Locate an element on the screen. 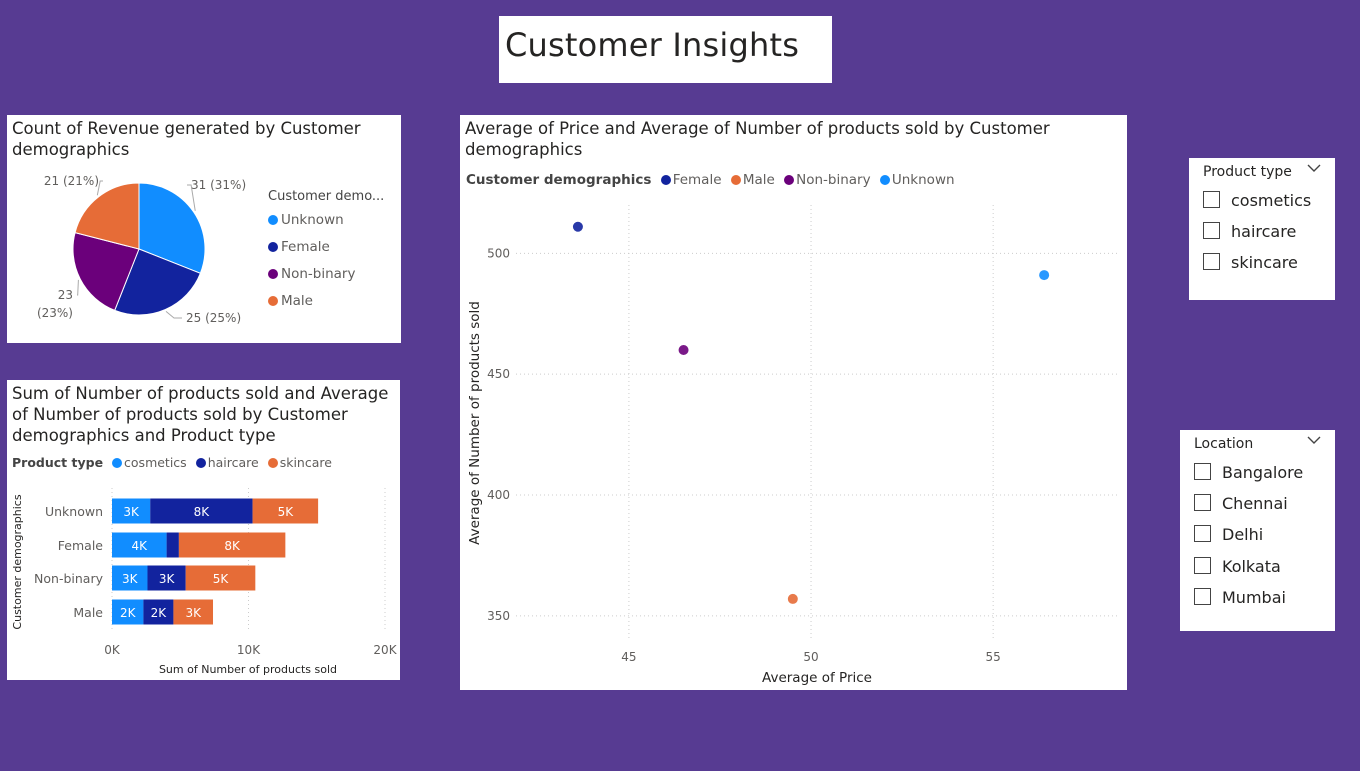 The width and height of the screenshot is (1360, 771). pie-data-label: 21 (21%) is located at coordinates (71, 181).